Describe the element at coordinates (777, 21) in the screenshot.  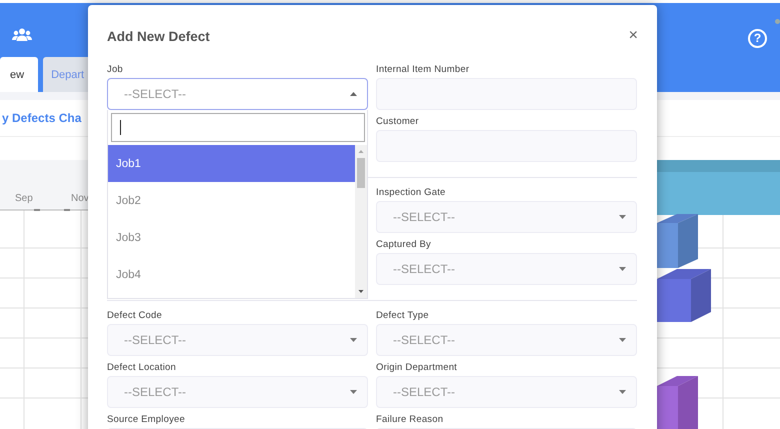
I see `notification-dot` at that location.